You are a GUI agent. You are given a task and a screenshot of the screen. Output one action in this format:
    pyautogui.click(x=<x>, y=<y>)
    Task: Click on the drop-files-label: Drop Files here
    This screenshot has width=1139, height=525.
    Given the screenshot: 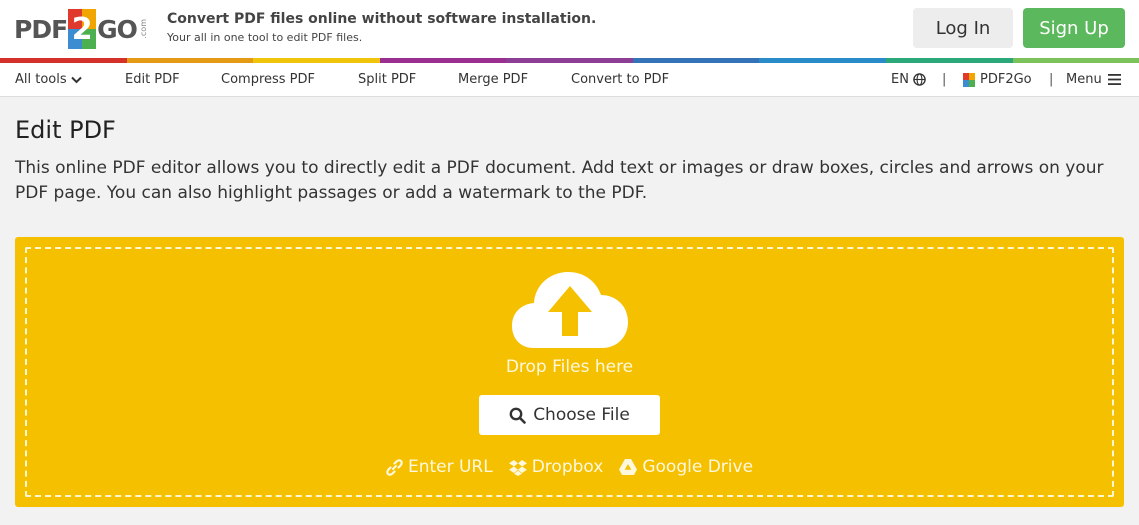 What is the action you would take?
    pyautogui.click(x=569, y=367)
    